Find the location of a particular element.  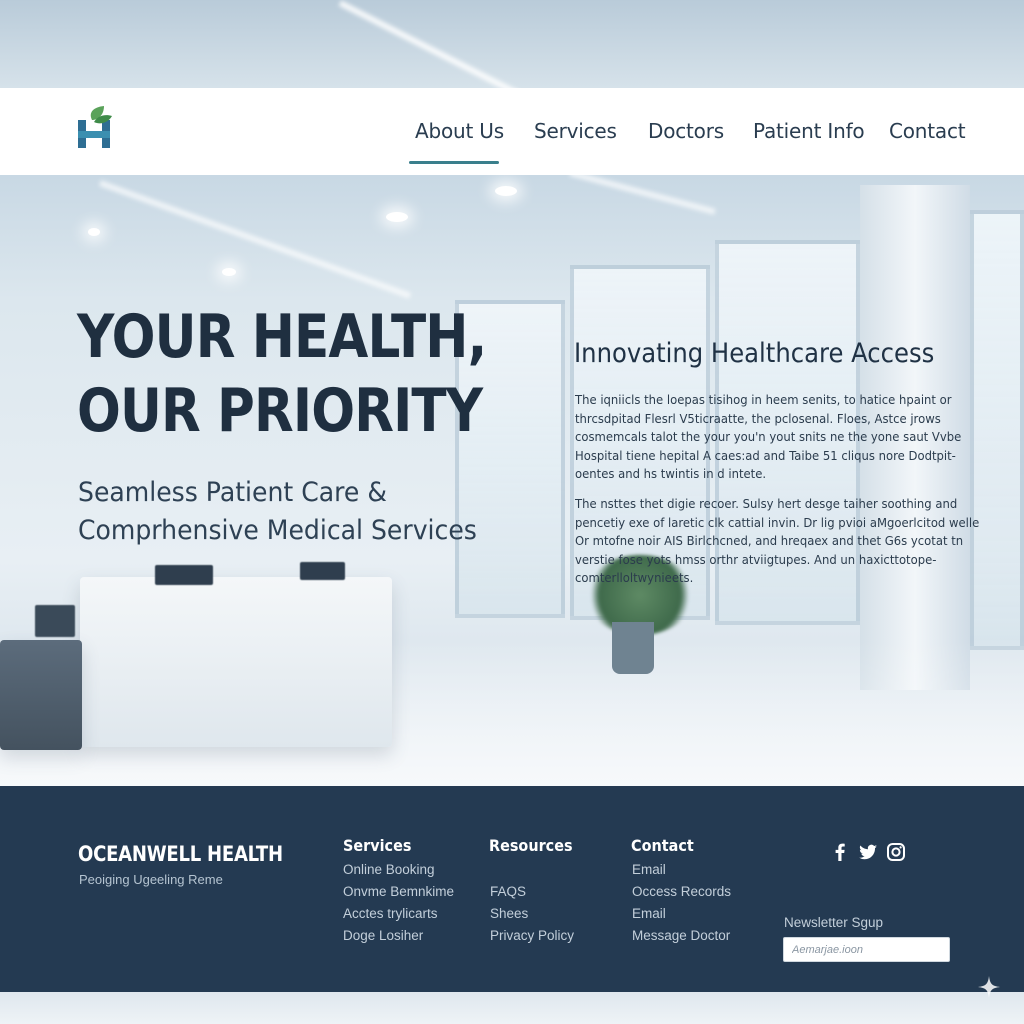

newsletter-label: Newsletter Sgup is located at coordinates (834, 922).